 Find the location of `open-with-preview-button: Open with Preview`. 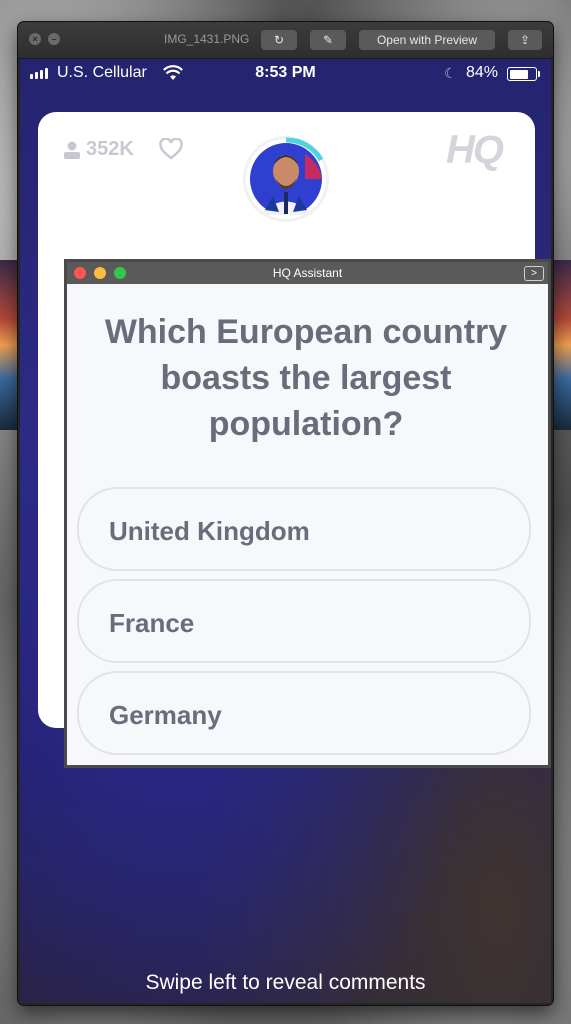

open-with-preview-button: Open with Preview is located at coordinates (427, 40).